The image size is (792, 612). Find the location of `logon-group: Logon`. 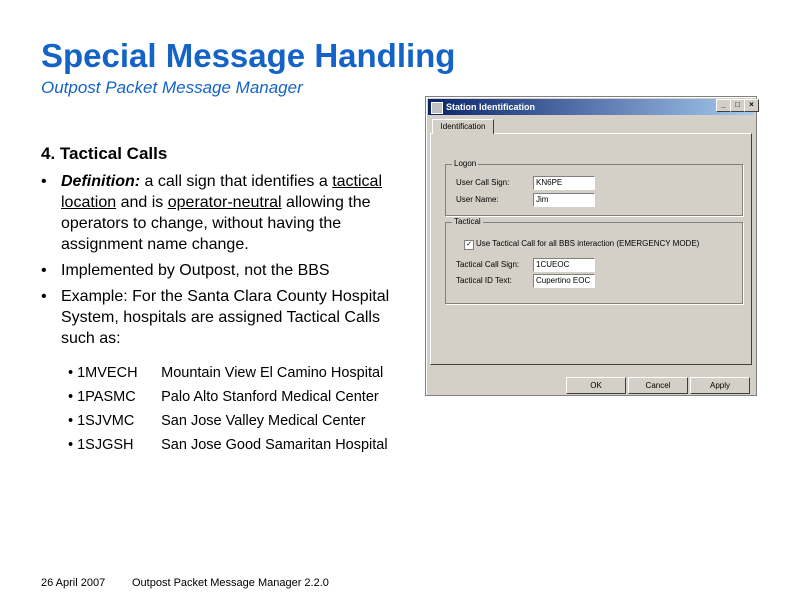

logon-group: Logon is located at coordinates (594, 187).